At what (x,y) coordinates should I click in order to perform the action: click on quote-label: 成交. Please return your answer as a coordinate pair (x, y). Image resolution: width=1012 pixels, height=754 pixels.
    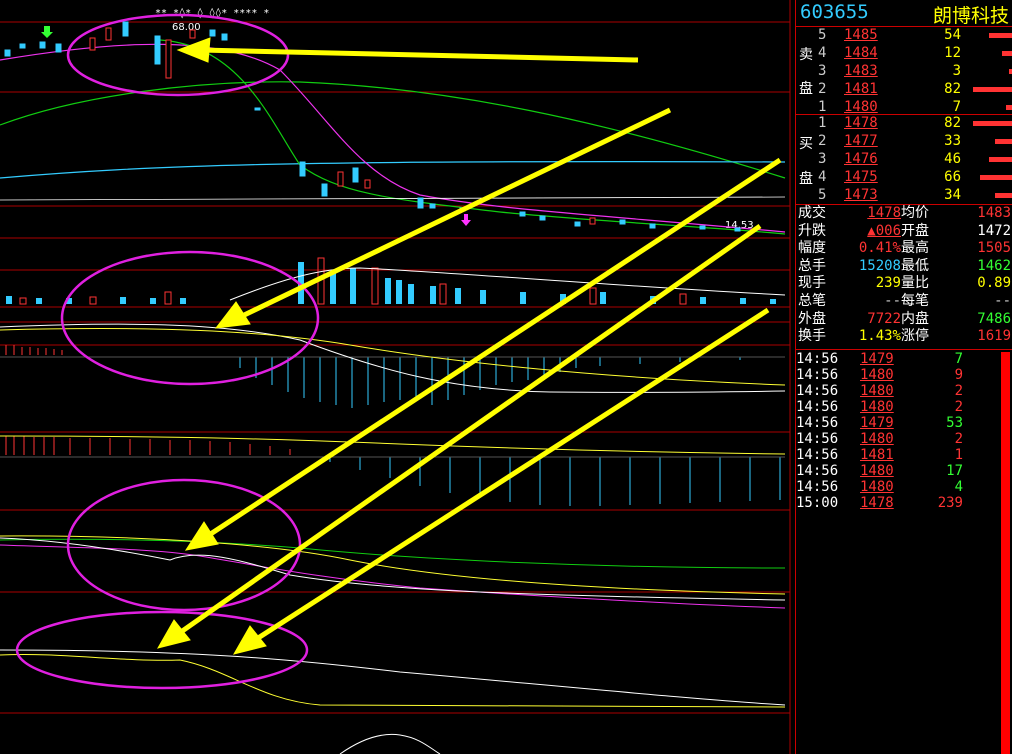
    Looking at the image, I should click on (812, 213).